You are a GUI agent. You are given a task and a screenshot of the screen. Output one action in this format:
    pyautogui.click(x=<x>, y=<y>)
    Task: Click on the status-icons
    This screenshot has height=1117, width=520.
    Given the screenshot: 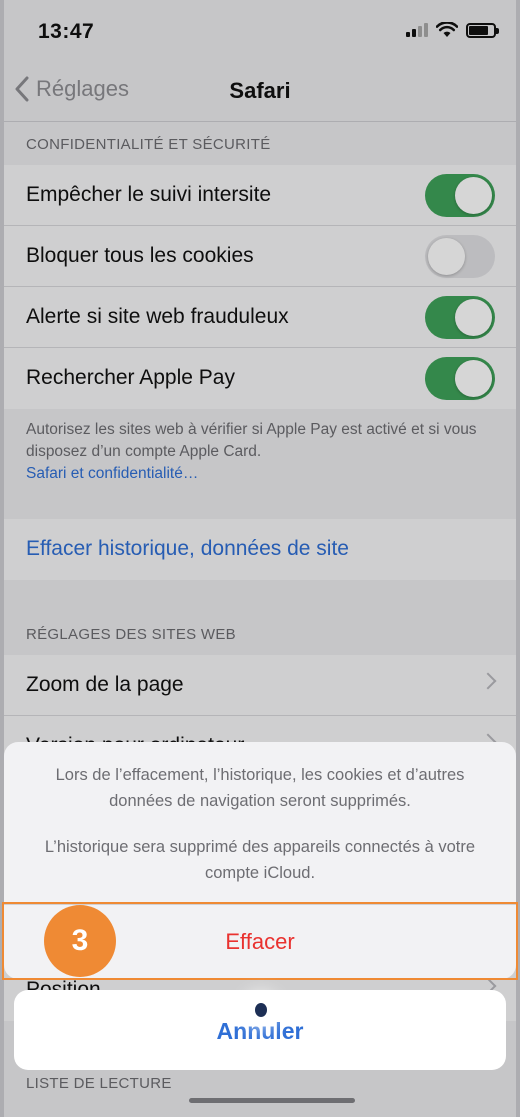 What is the action you would take?
    pyautogui.click(x=452, y=30)
    